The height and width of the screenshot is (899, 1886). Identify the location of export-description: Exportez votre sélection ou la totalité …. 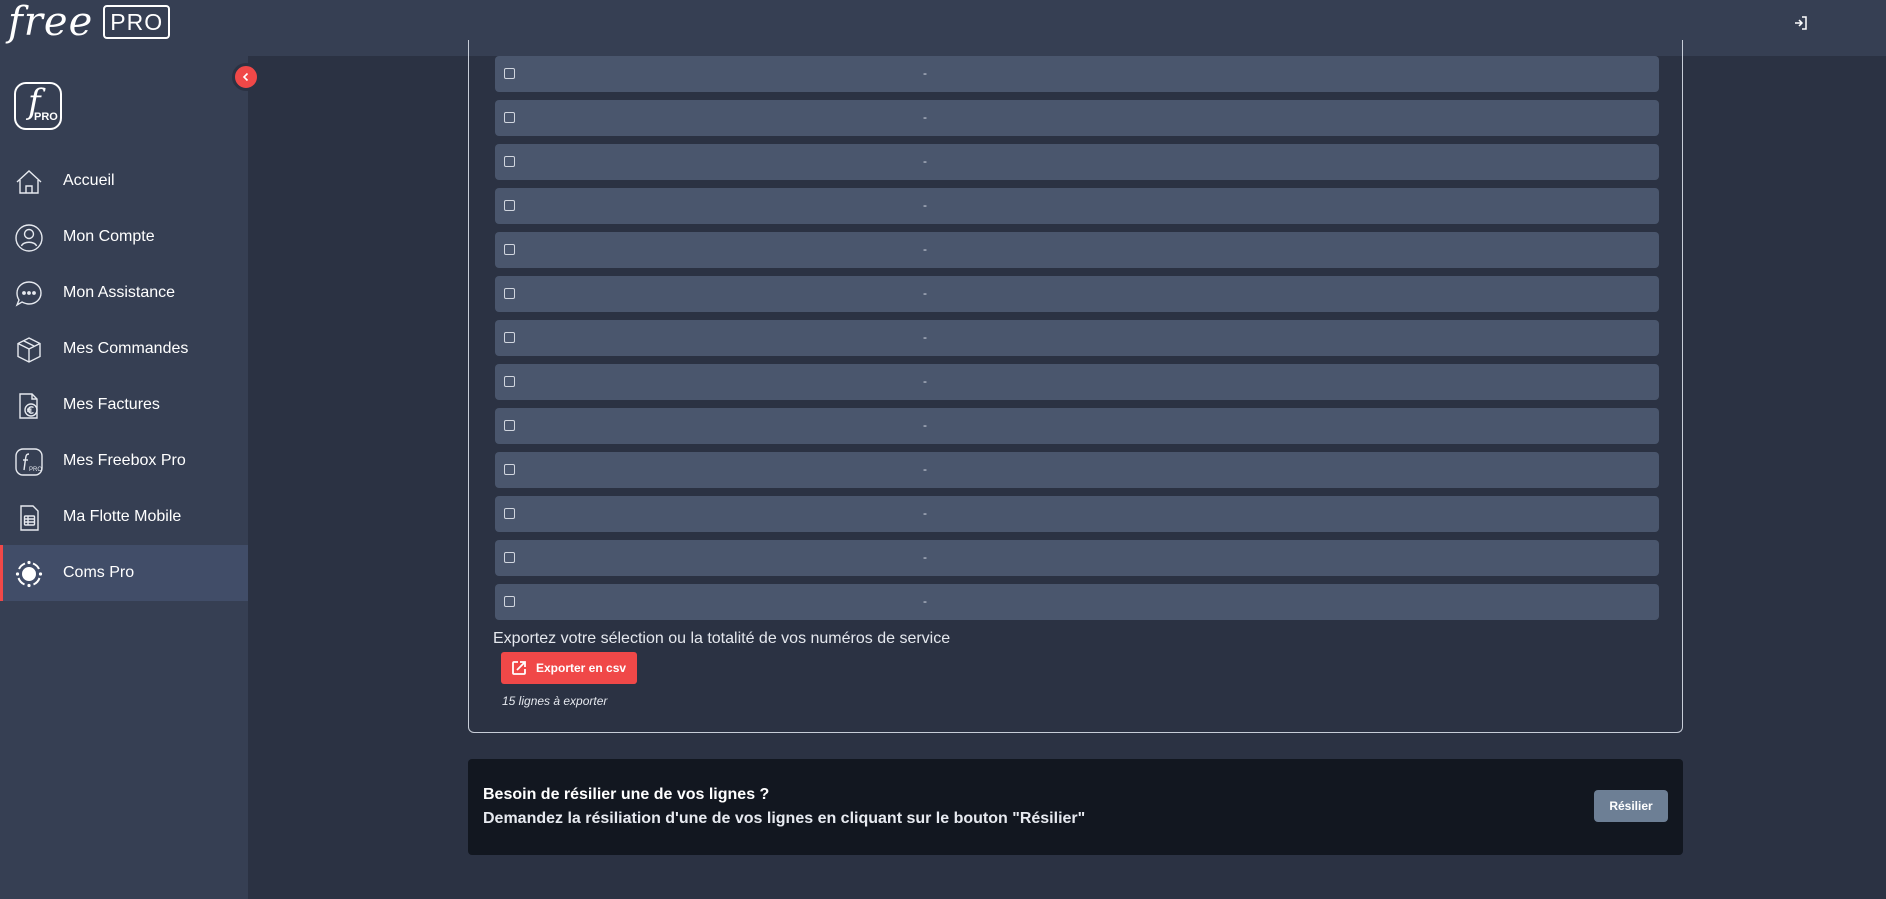
(722, 638).